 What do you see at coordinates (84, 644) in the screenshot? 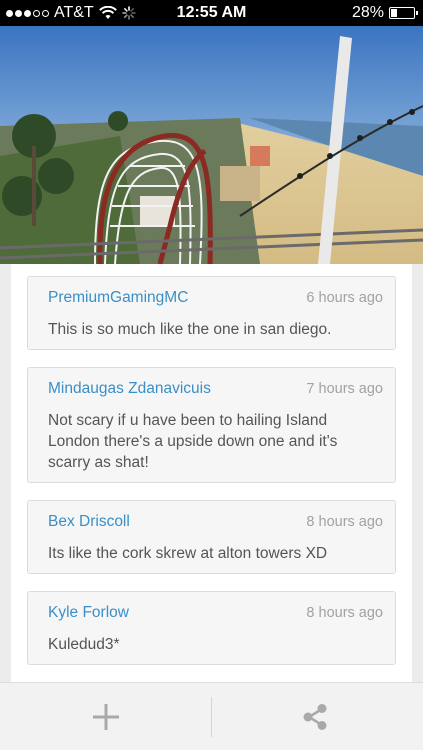
I see `comment-text: Kuledud3*` at bounding box center [84, 644].